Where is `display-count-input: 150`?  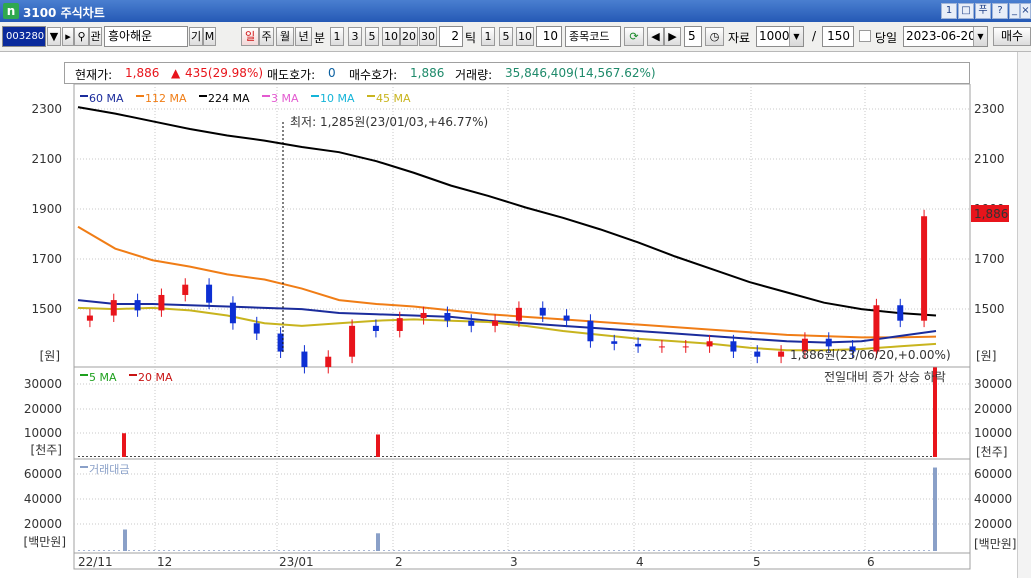
display-count-input: 150 is located at coordinates (838, 36).